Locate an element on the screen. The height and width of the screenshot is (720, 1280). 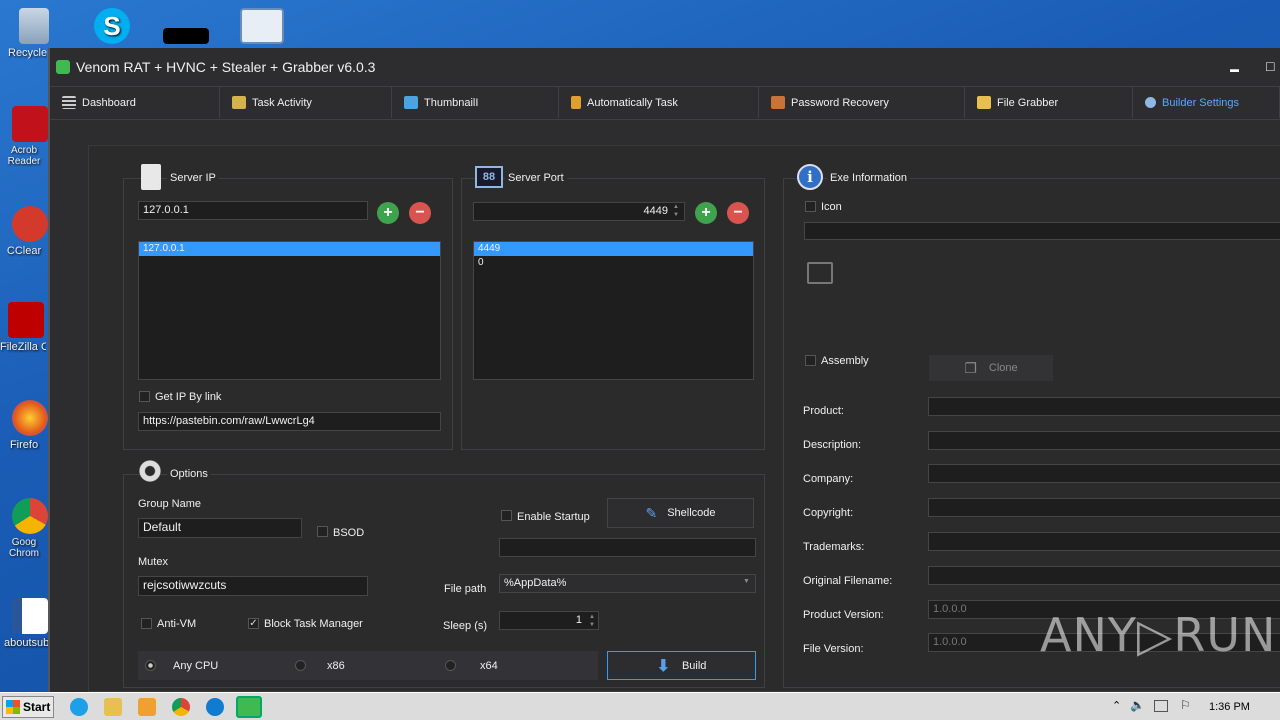
icon-checkbox is located at coordinates (810, 206).